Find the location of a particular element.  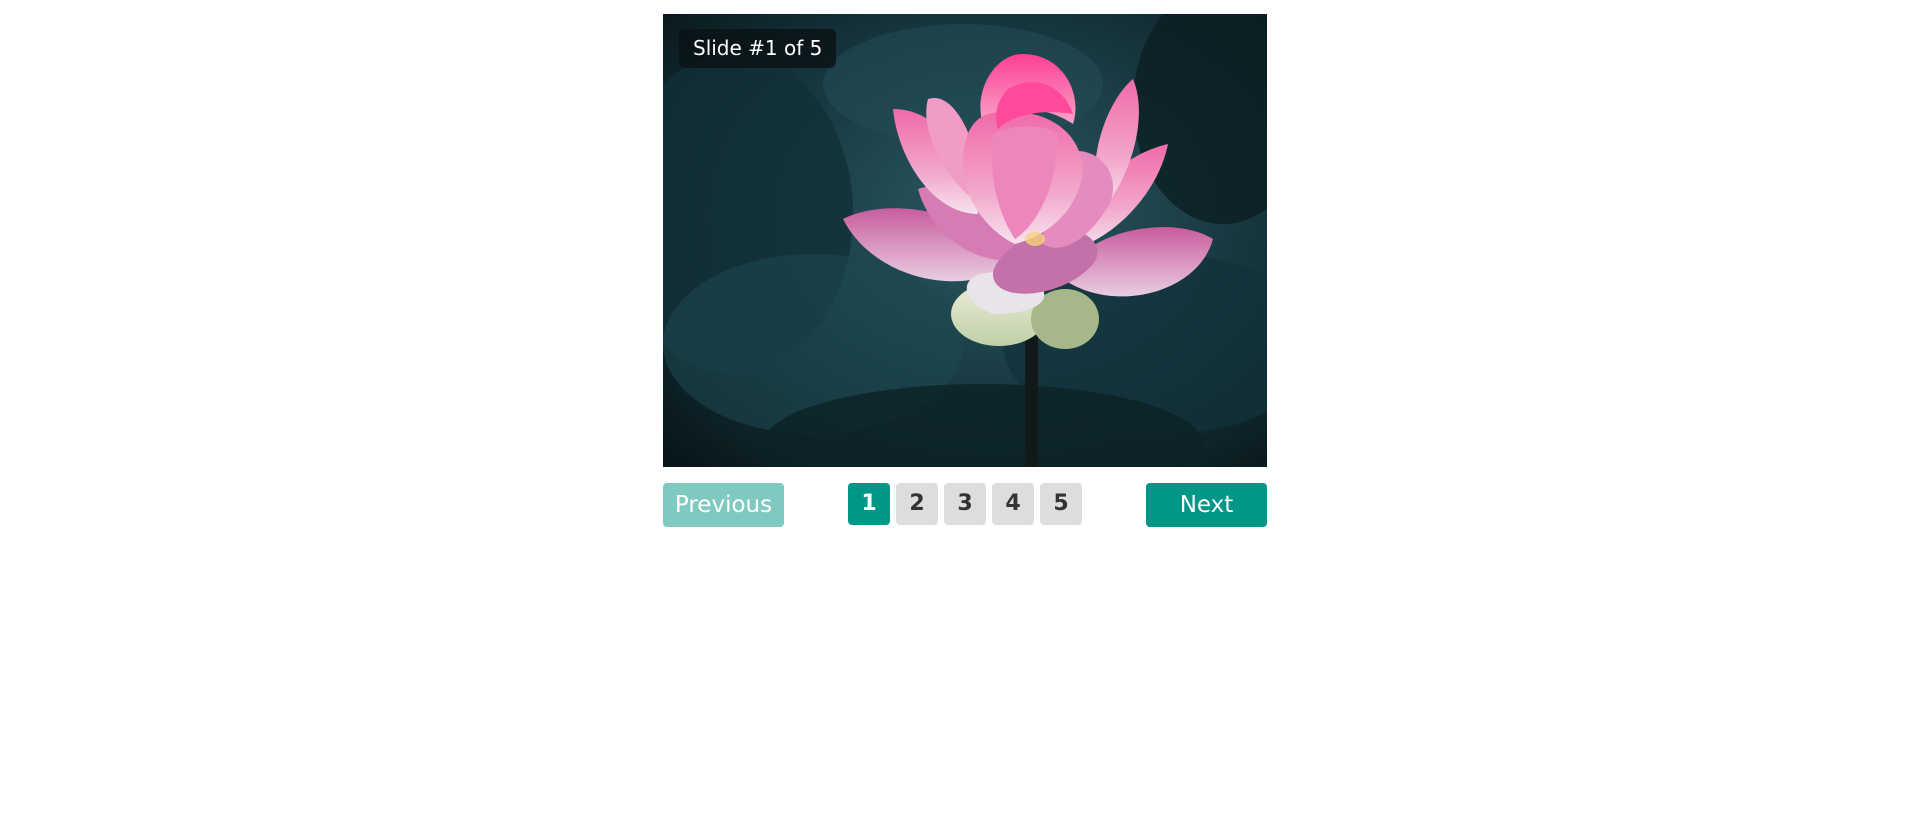

next-button: Next is located at coordinates (1206, 505).